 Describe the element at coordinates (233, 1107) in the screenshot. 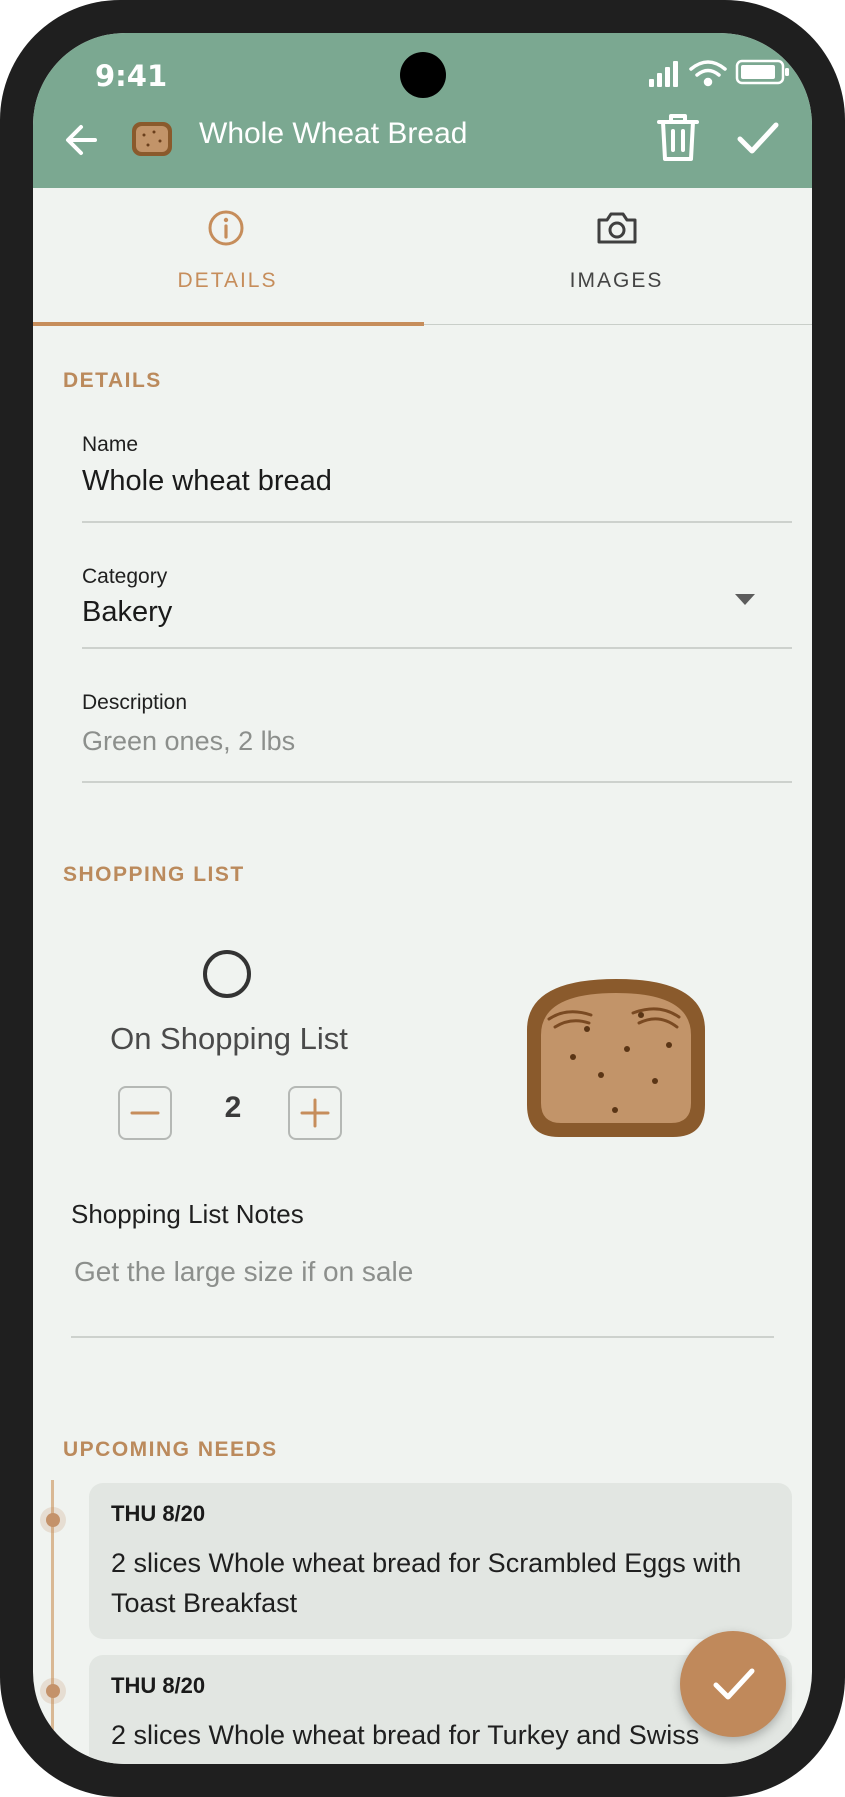

I see `quantity-value: 2` at that location.